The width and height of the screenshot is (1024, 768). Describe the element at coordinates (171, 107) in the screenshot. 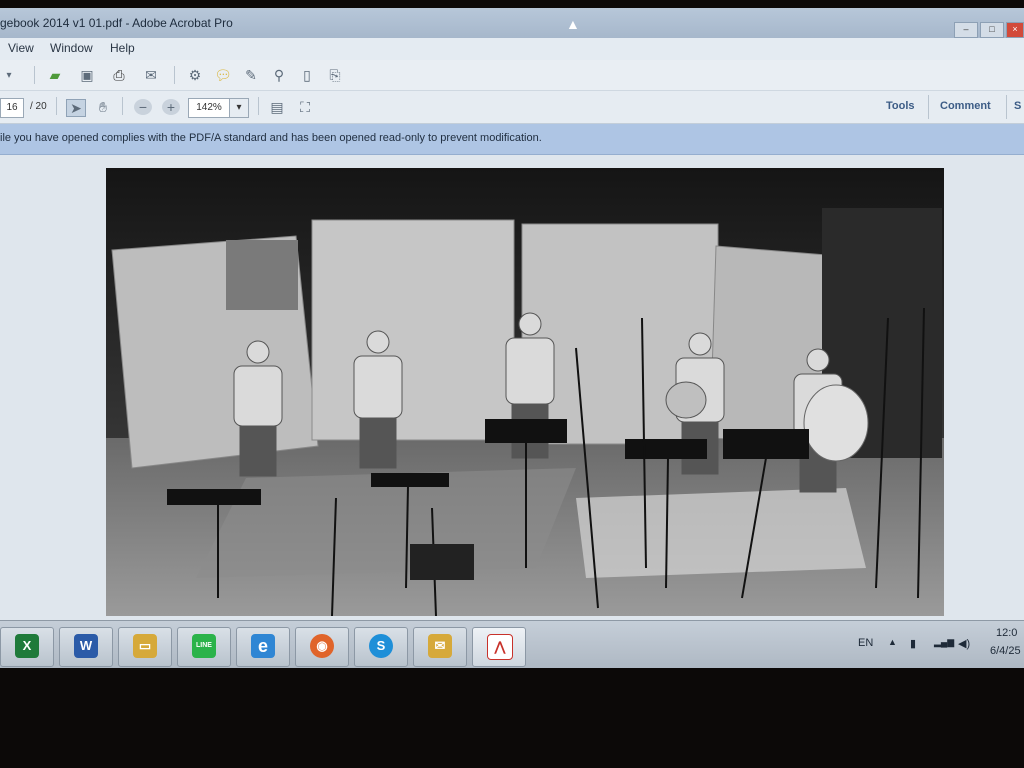

I see `zoom-in-icon: +` at that location.